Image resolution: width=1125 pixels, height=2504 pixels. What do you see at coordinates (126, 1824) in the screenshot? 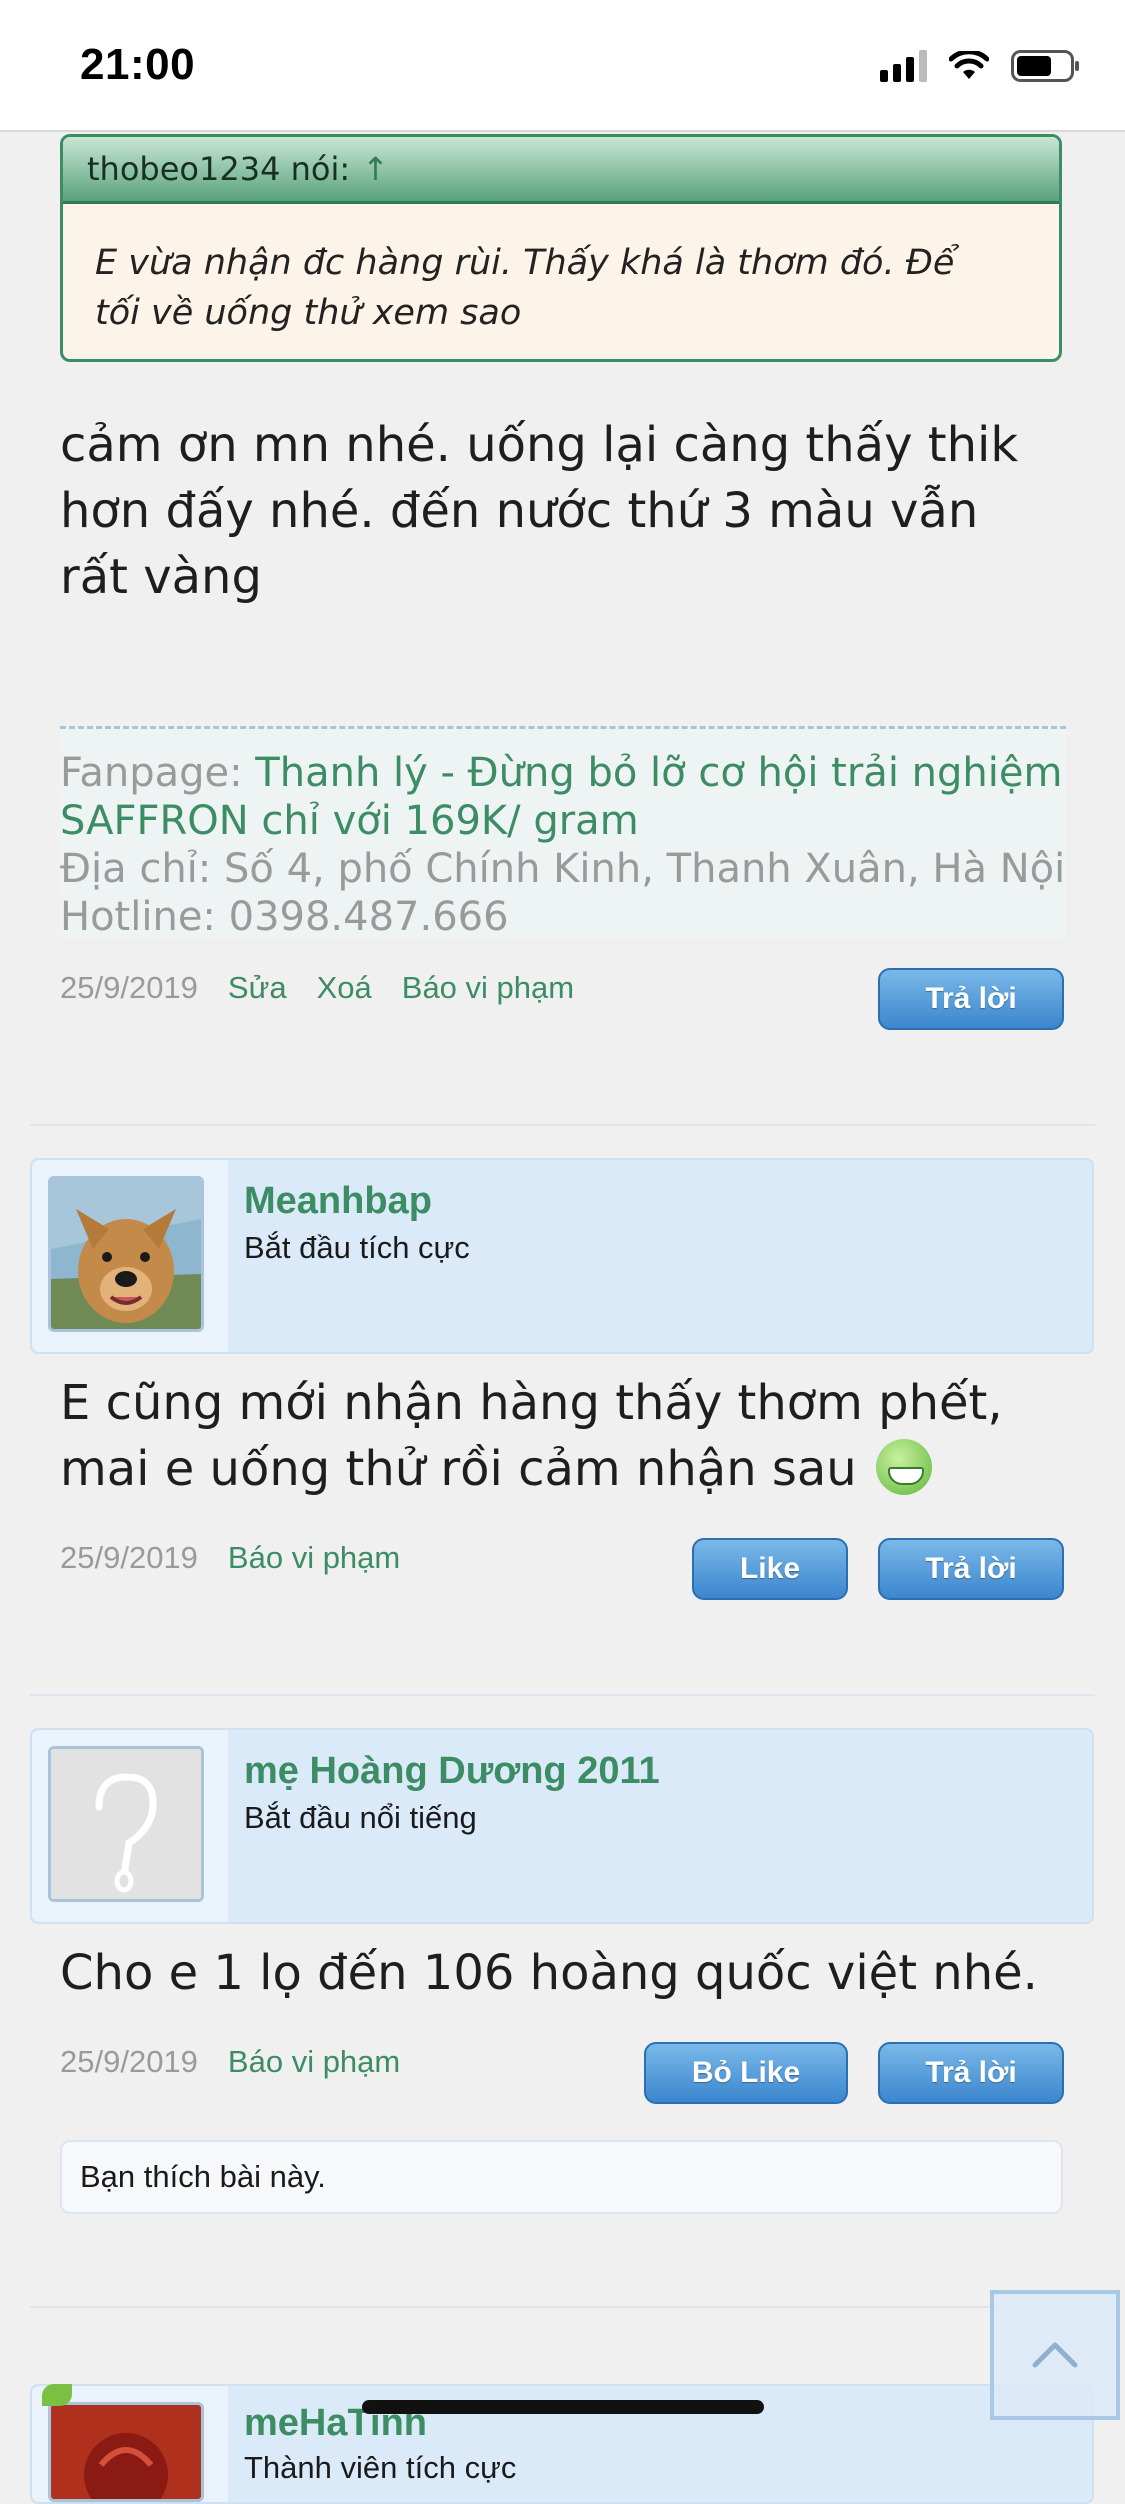
I see `default-avatar` at bounding box center [126, 1824].